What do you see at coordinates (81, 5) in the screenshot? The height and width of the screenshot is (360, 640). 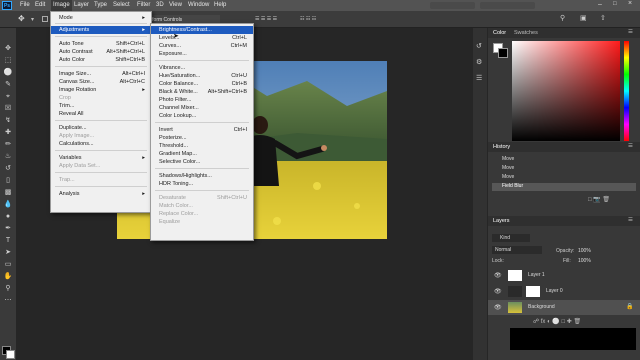 I see `menu-layer: Layer` at bounding box center [81, 5].